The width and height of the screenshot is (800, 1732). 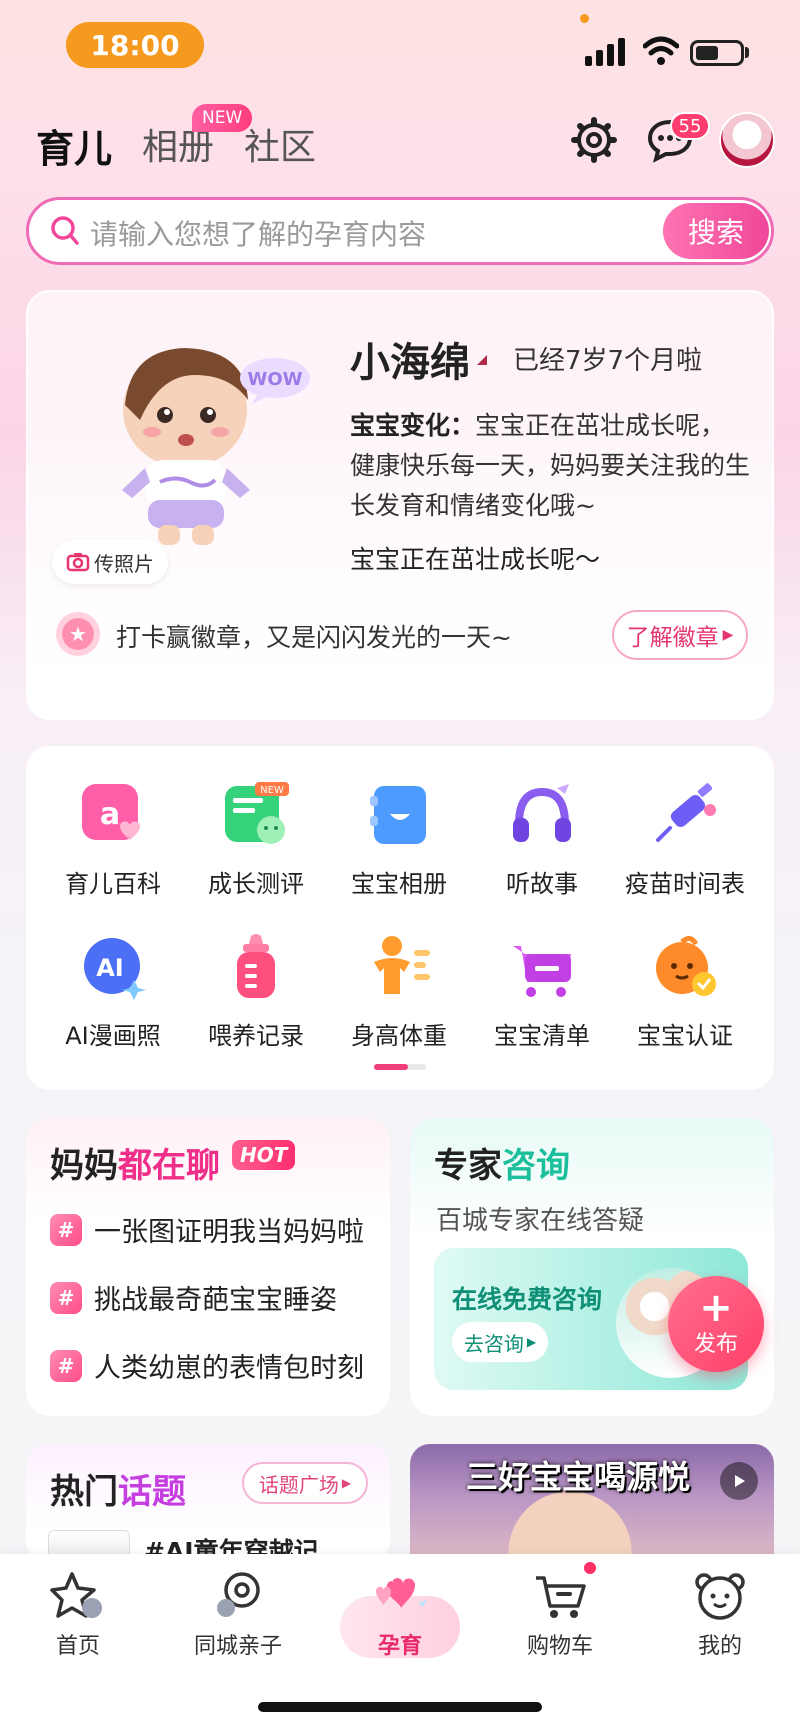 What do you see at coordinates (661, 50) in the screenshot?
I see `wifi-icon` at bounding box center [661, 50].